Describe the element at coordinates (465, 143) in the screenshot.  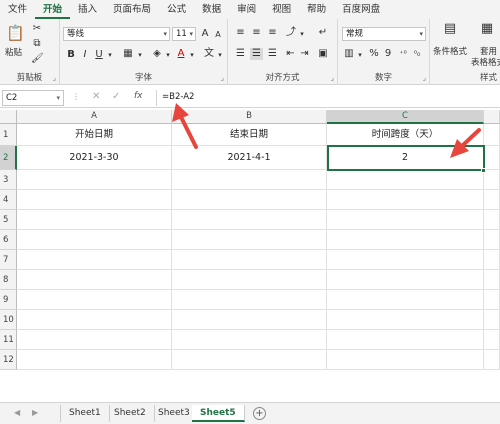
I see `arrow-to-result` at that location.